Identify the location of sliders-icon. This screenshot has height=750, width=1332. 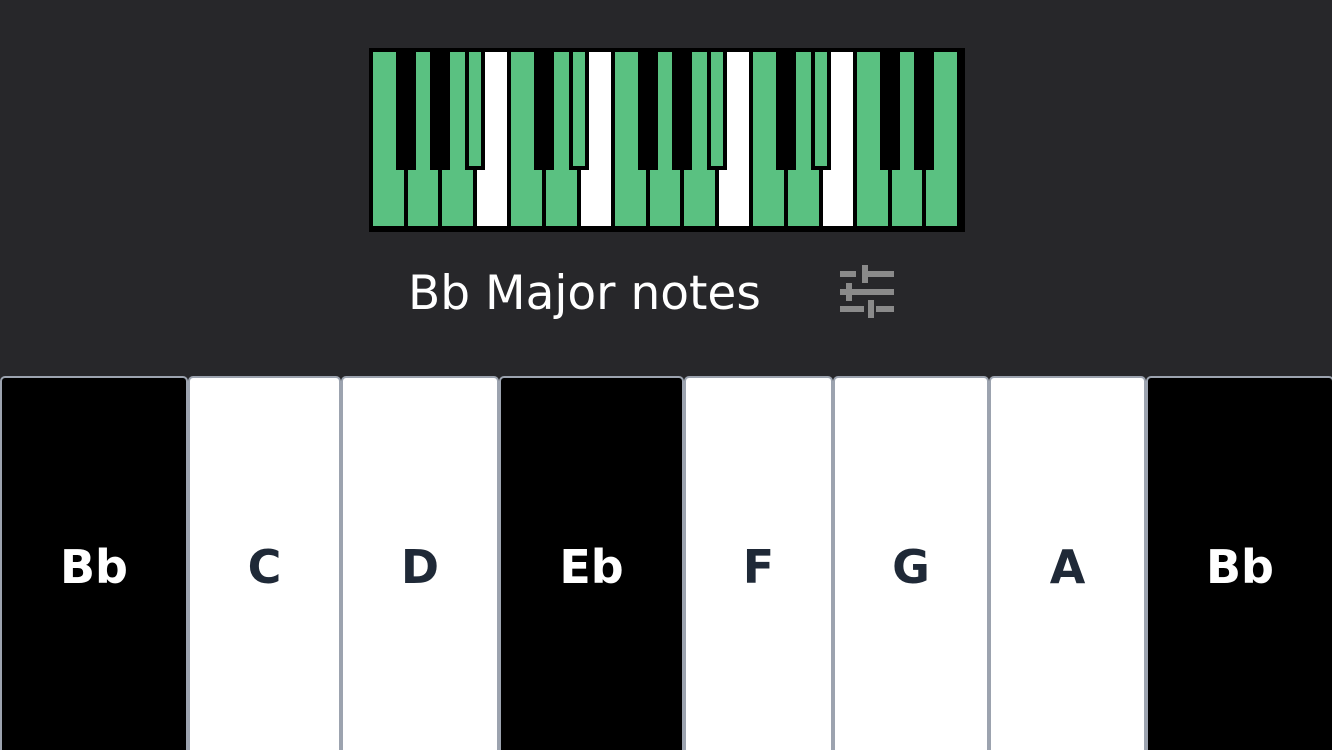
(867, 291).